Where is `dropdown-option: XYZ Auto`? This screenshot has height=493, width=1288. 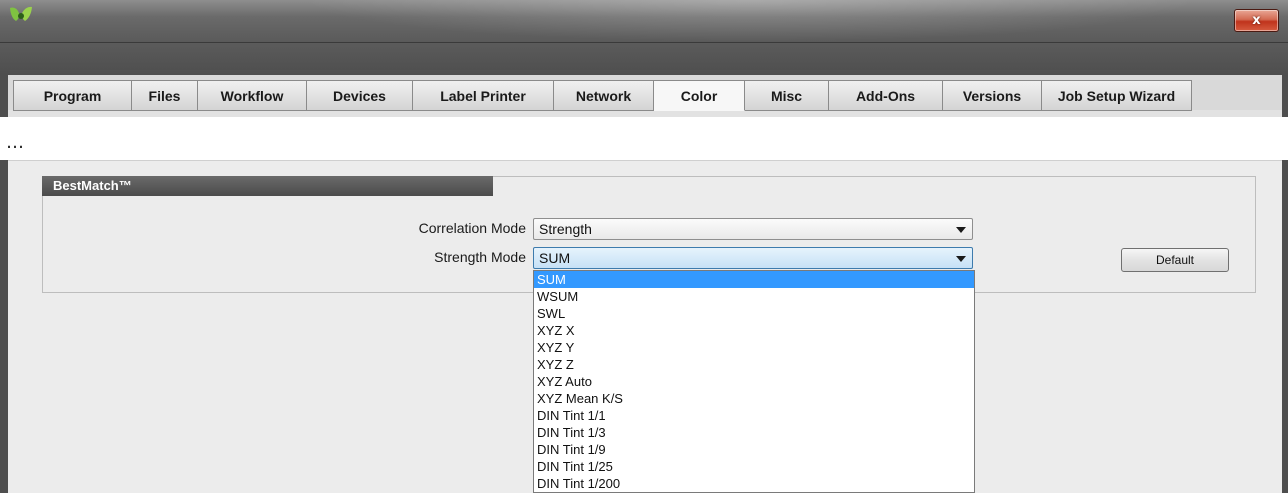
dropdown-option: XYZ Auto is located at coordinates (754, 381).